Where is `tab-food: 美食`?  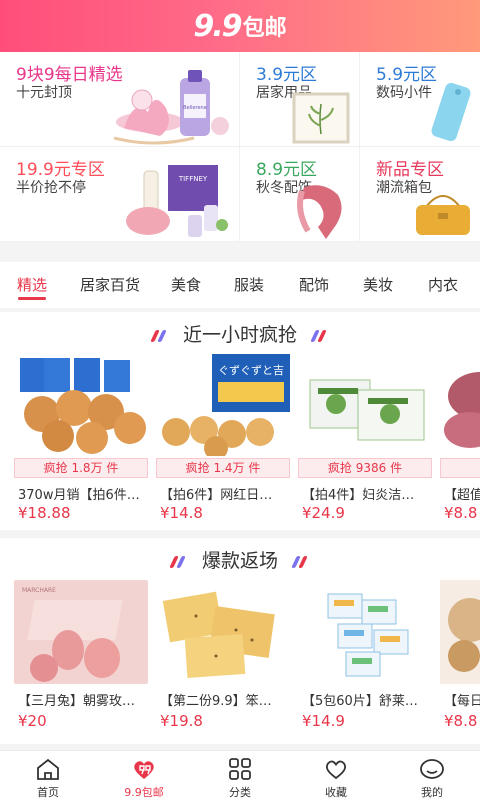 tab-food: 美食 is located at coordinates (186, 285).